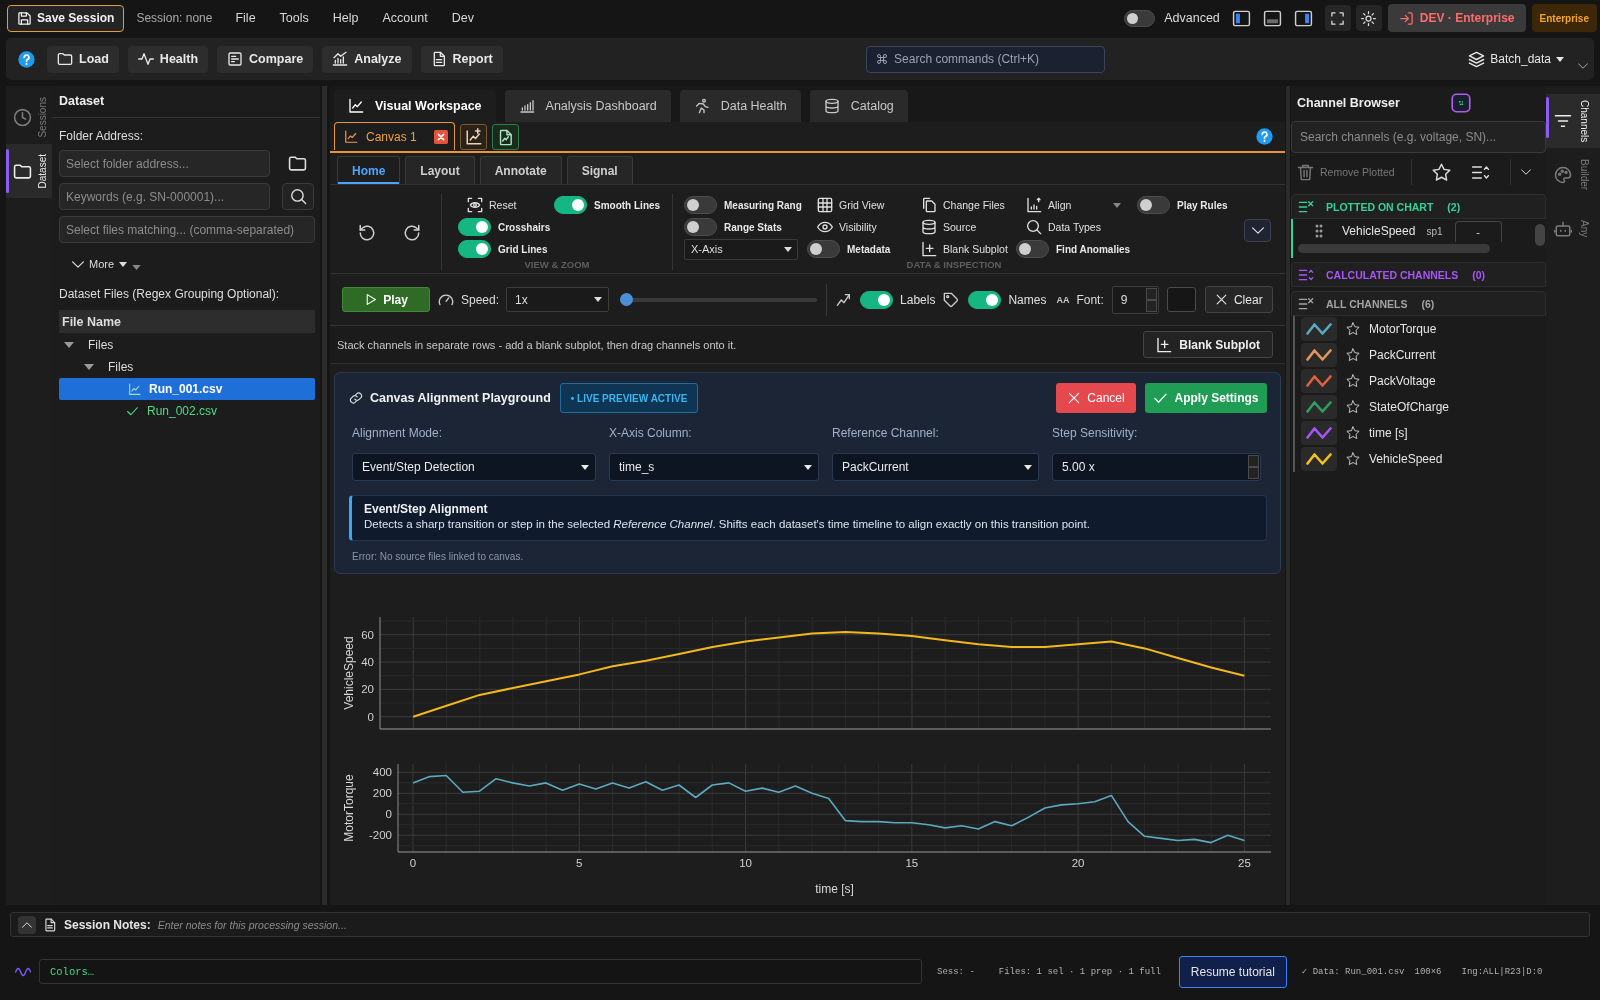 The image size is (1600, 1000). What do you see at coordinates (1156, 467) in the screenshot?
I see `number-field: 5.00 x` at bounding box center [1156, 467].